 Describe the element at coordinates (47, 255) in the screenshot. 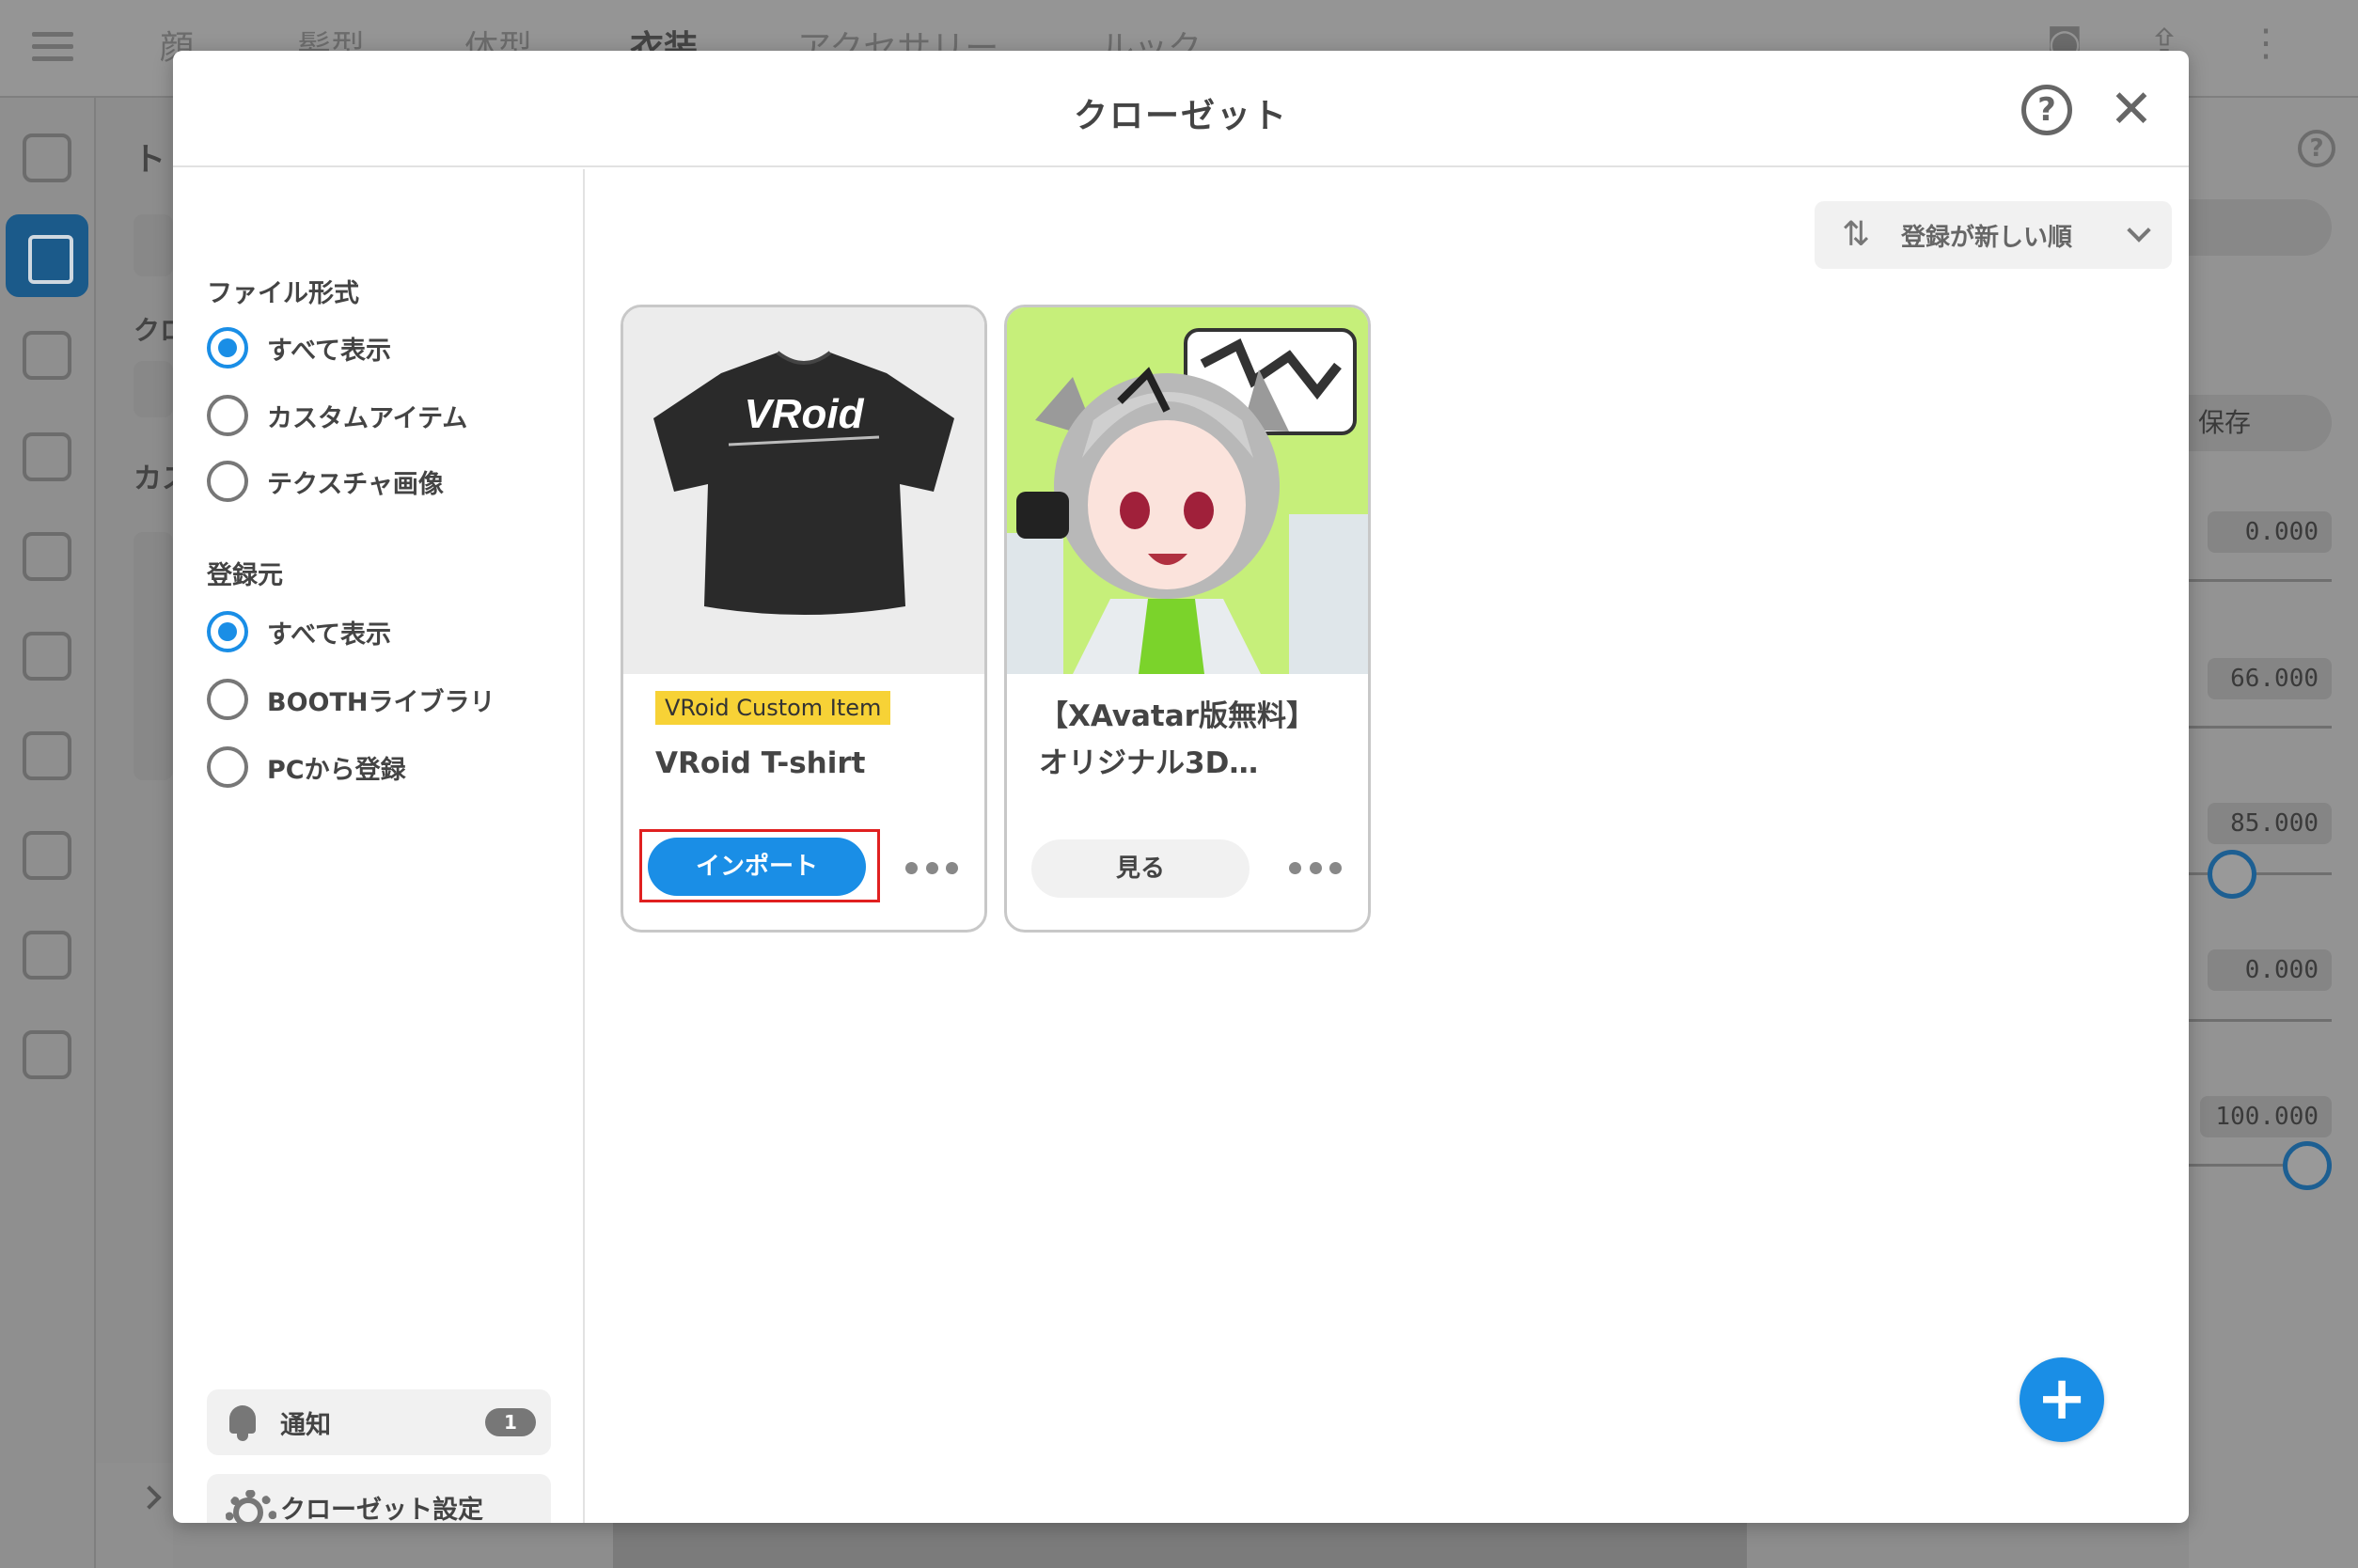

I see `sidebar-tops-icon` at that location.